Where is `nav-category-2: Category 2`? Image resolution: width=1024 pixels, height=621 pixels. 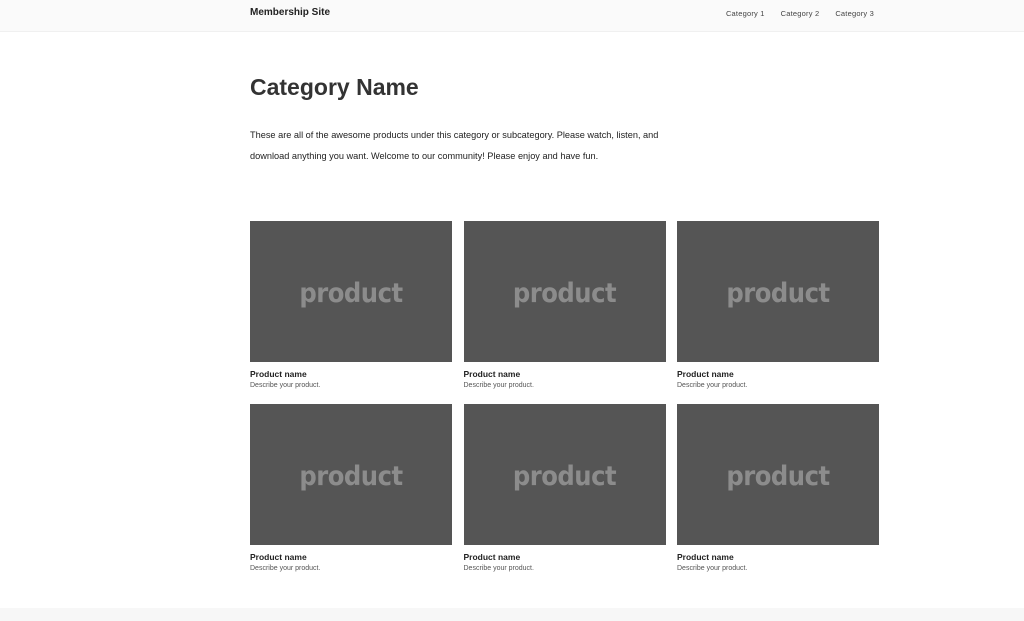
nav-category-2: Category 2 is located at coordinates (800, 13).